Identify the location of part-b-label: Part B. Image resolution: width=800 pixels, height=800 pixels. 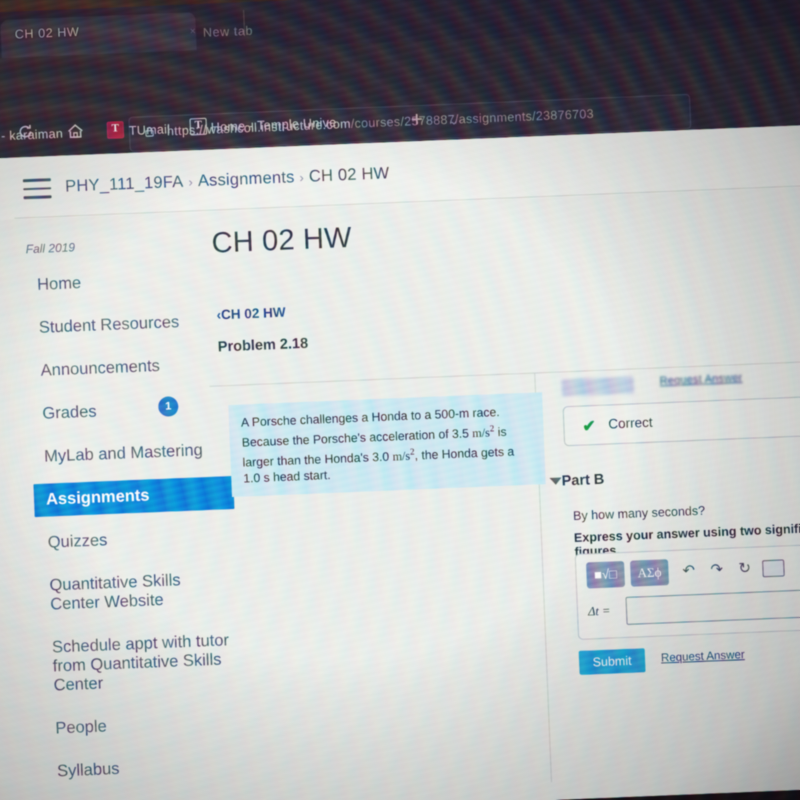
(583, 480).